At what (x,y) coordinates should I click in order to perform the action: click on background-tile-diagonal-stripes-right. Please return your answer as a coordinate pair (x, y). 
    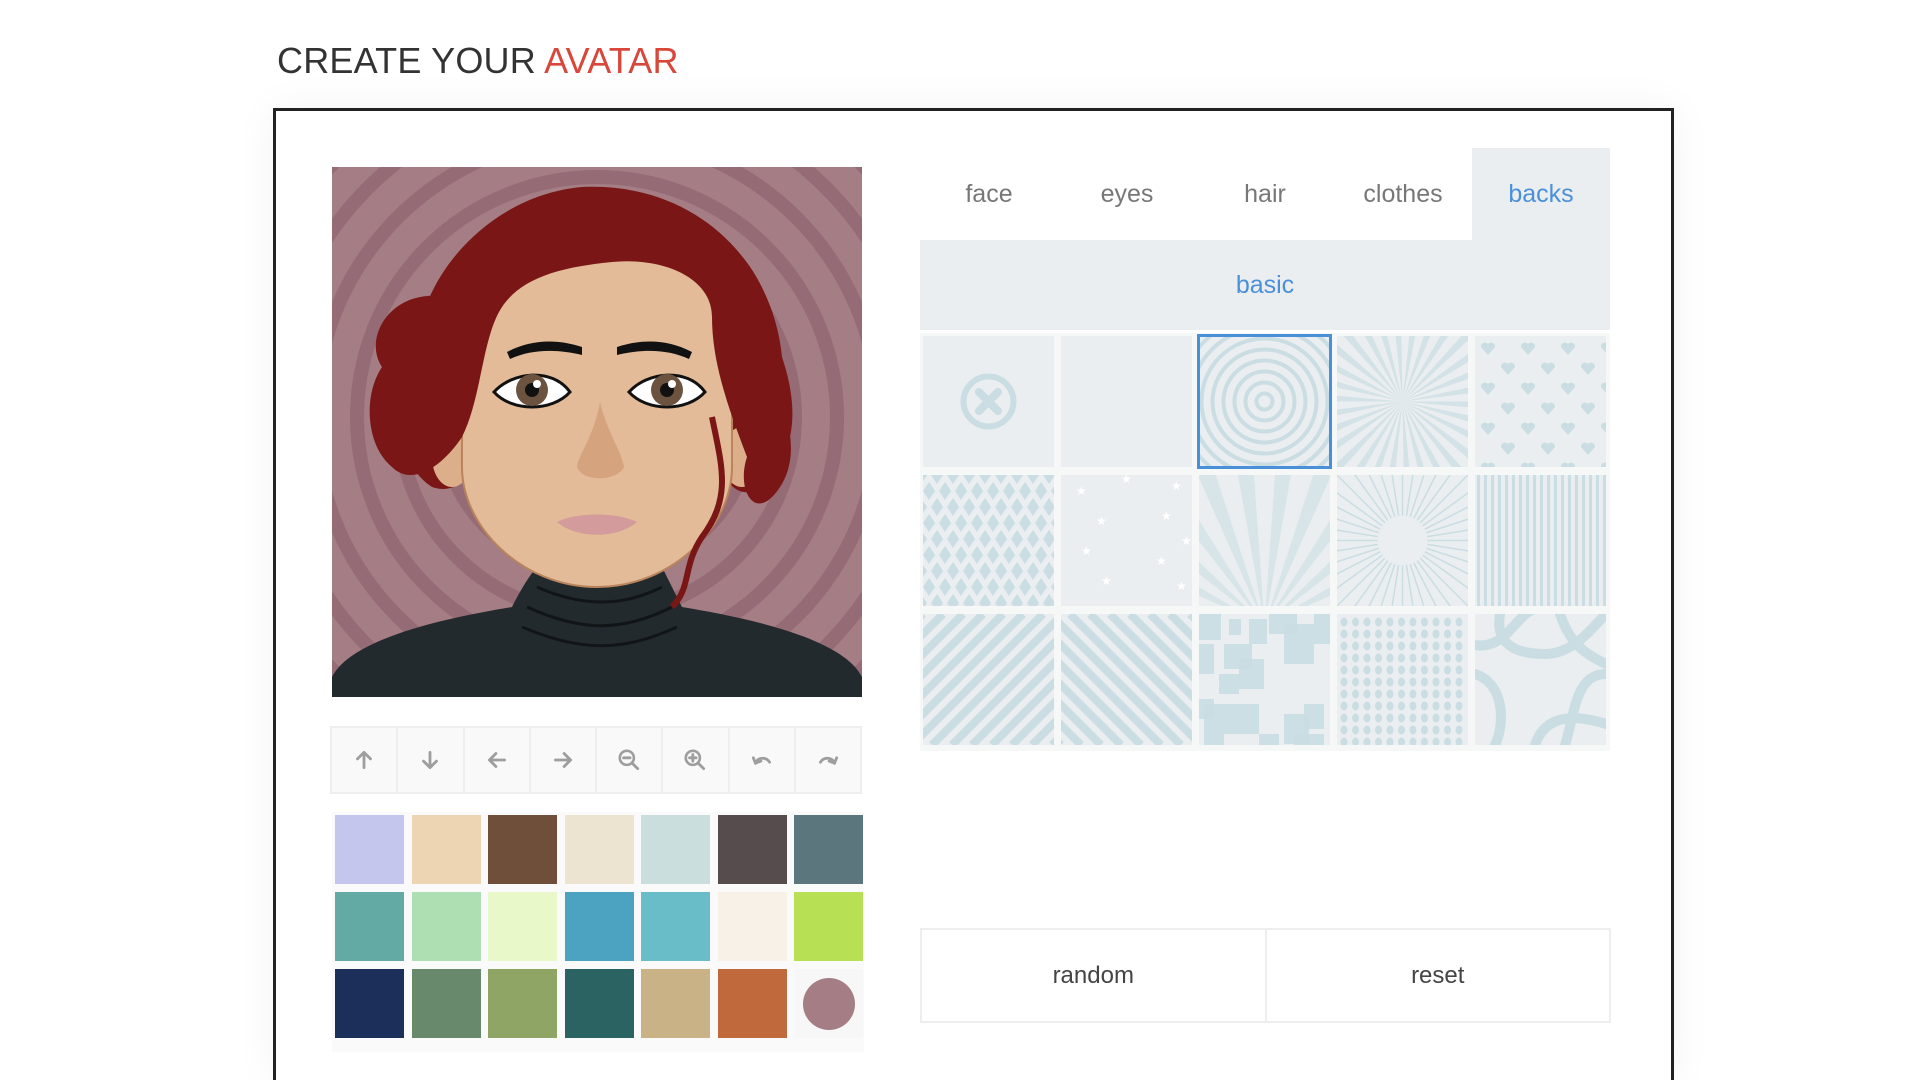
    Looking at the image, I should click on (988, 679).